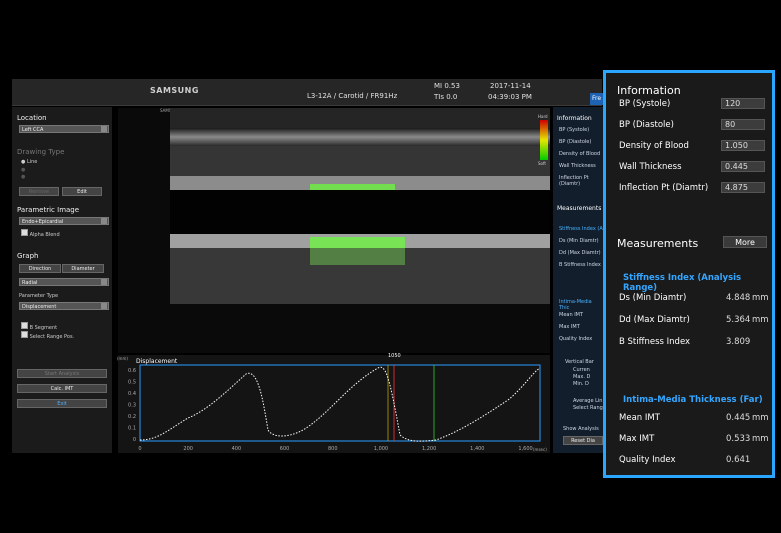 This screenshot has width=781, height=533. What do you see at coordinates (579, 362) in the screenshot?
I see `rp-vertical-bar: Vertical Bar` at bounding box center [579, 362].